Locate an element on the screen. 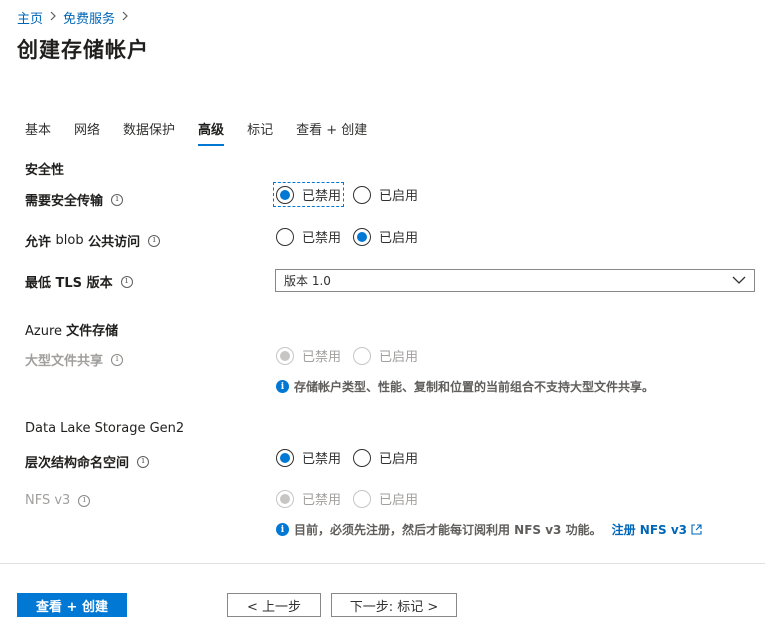 The image size is (765, 636). external-link-icon is located at coordinates (696, 529).